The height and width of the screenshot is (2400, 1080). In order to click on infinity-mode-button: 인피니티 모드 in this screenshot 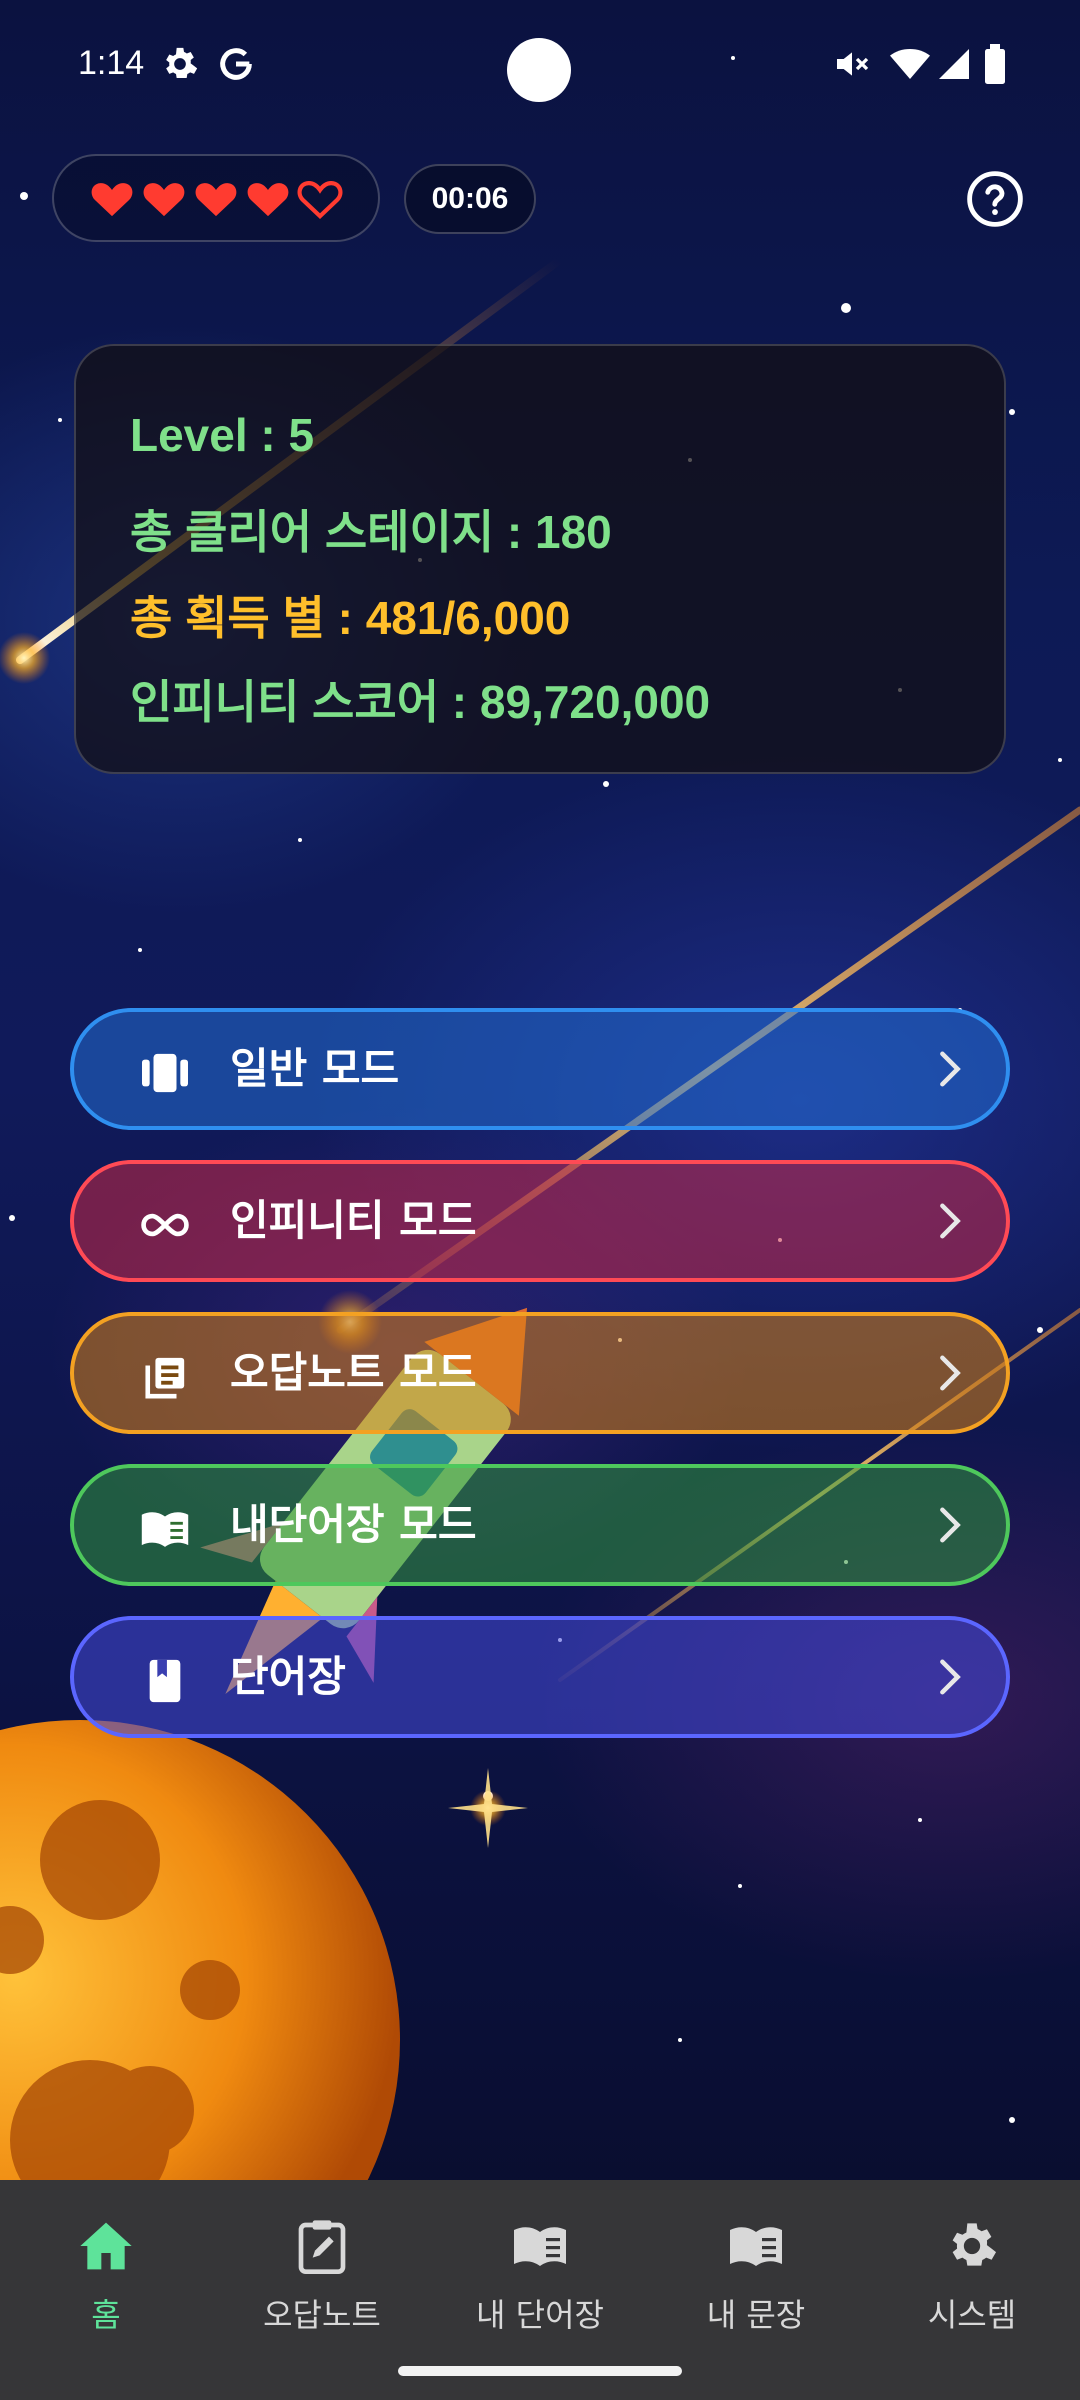, I will do `click(540, 1221)`.